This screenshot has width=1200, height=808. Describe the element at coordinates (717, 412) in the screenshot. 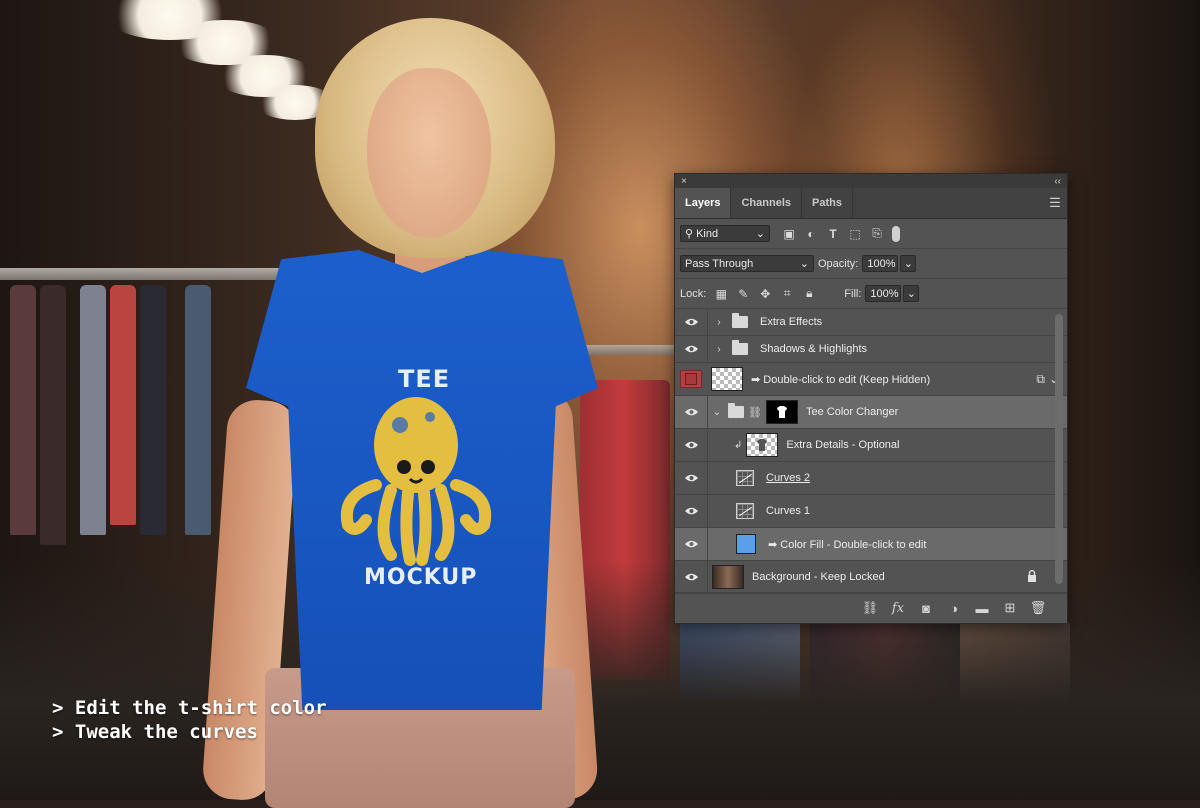

I see `collapse-chevron-icon: ⌄` at that location.